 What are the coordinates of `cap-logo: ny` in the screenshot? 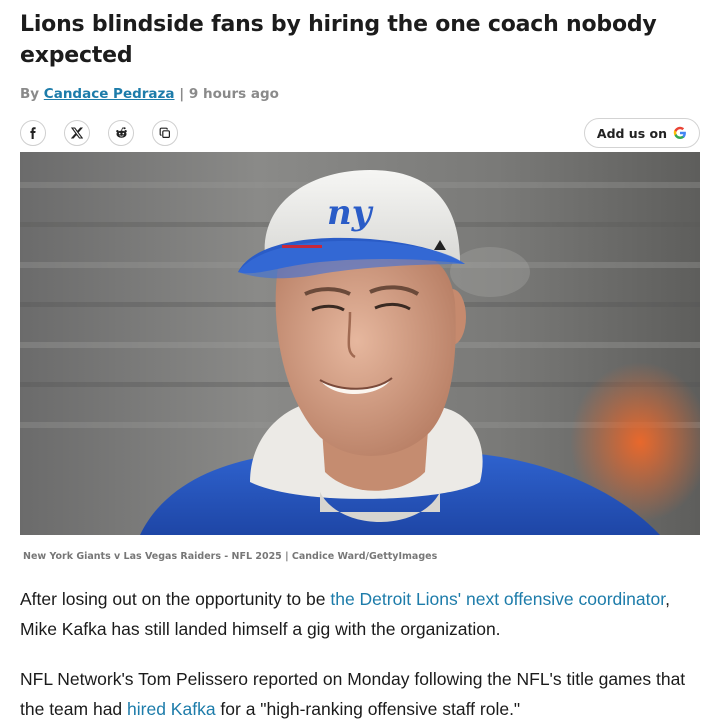 It's located at (350, 213).